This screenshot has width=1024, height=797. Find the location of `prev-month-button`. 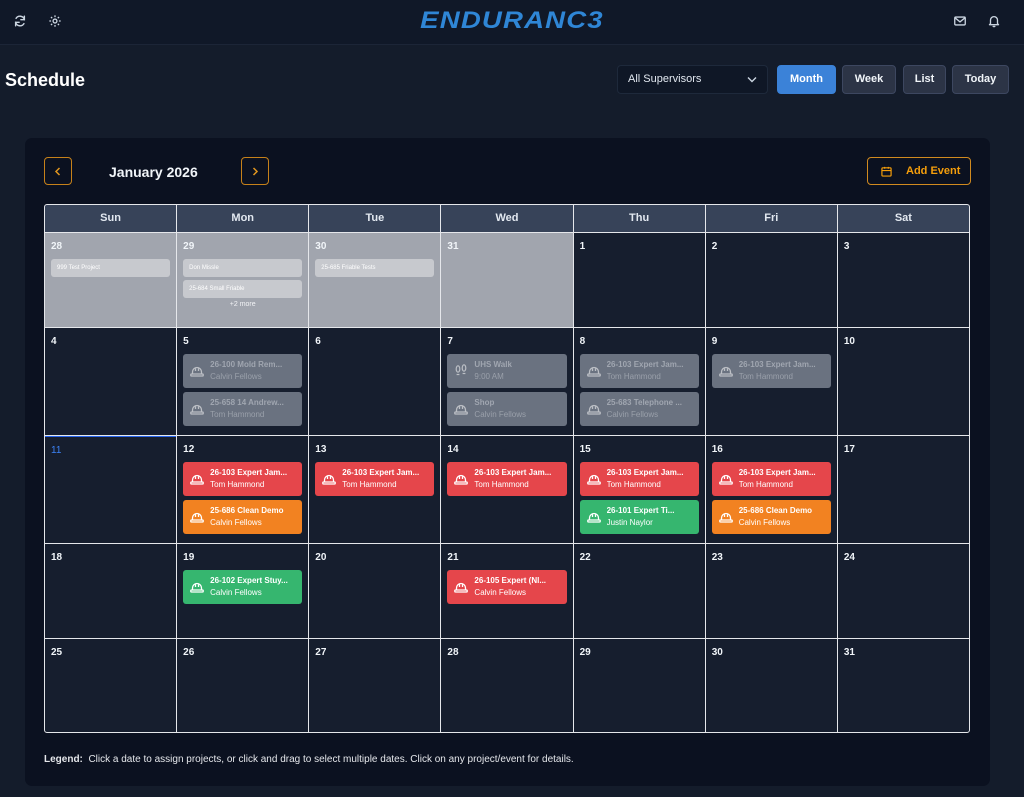

prev-month-button is located at coordinates (58, 171).